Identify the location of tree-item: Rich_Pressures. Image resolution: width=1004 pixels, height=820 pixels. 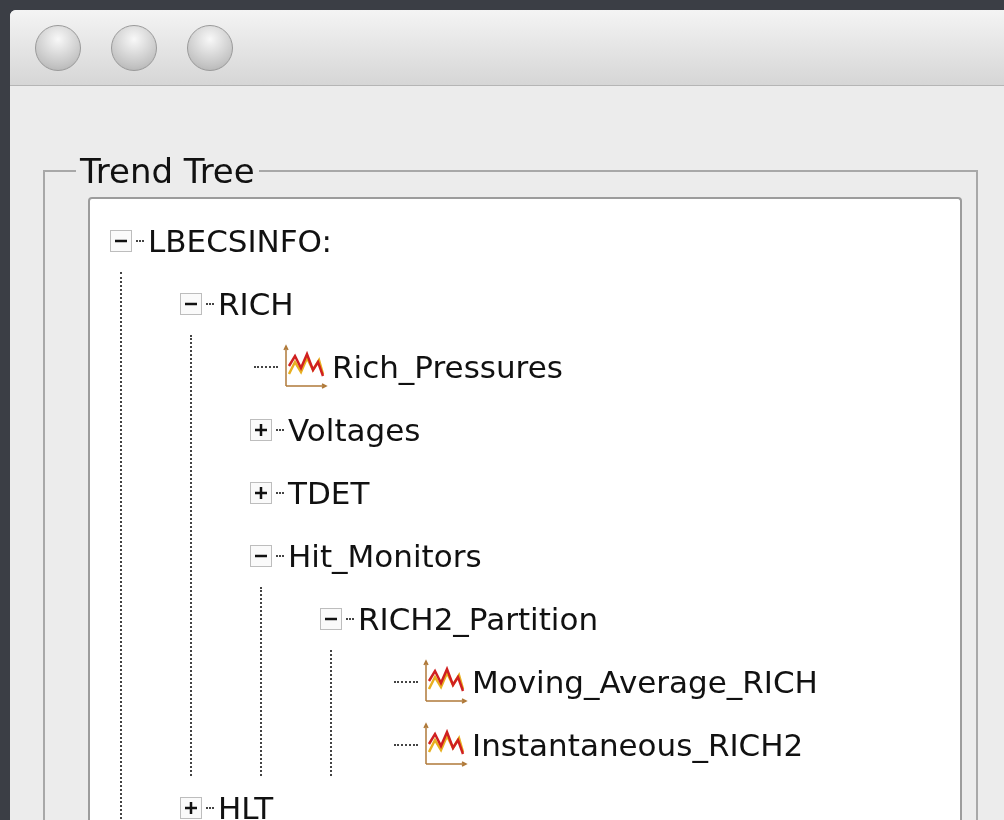
(447, 366).